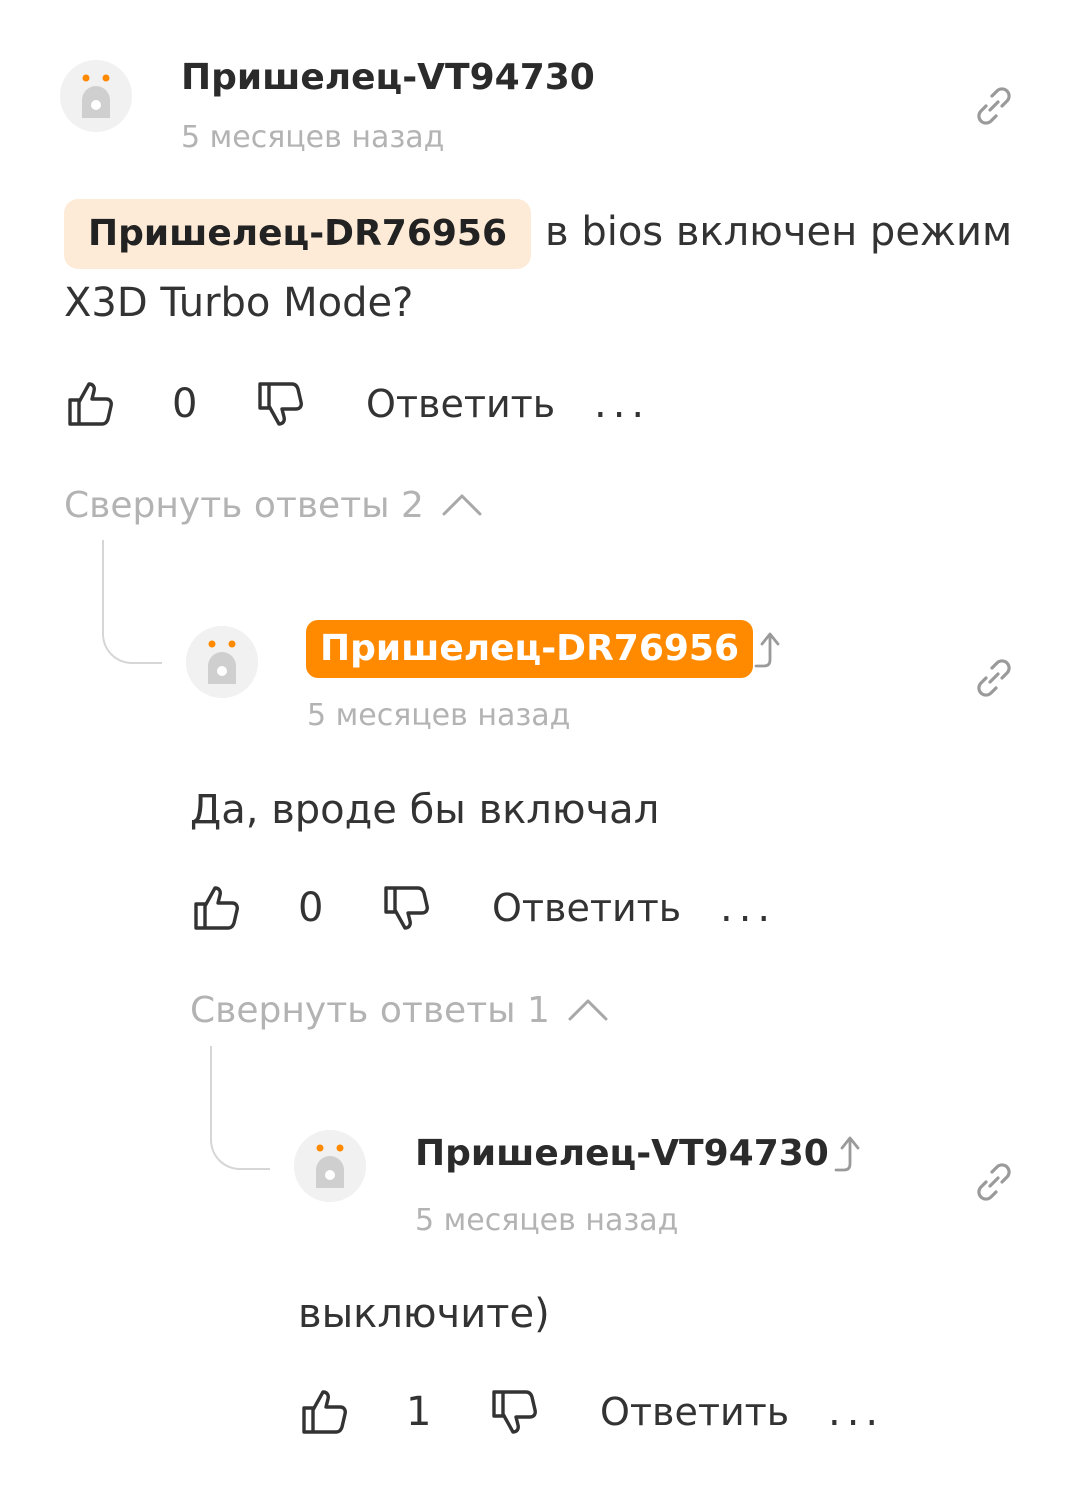  I want to click on user-mention: Пришелец-DR76956, so click(298, 234).